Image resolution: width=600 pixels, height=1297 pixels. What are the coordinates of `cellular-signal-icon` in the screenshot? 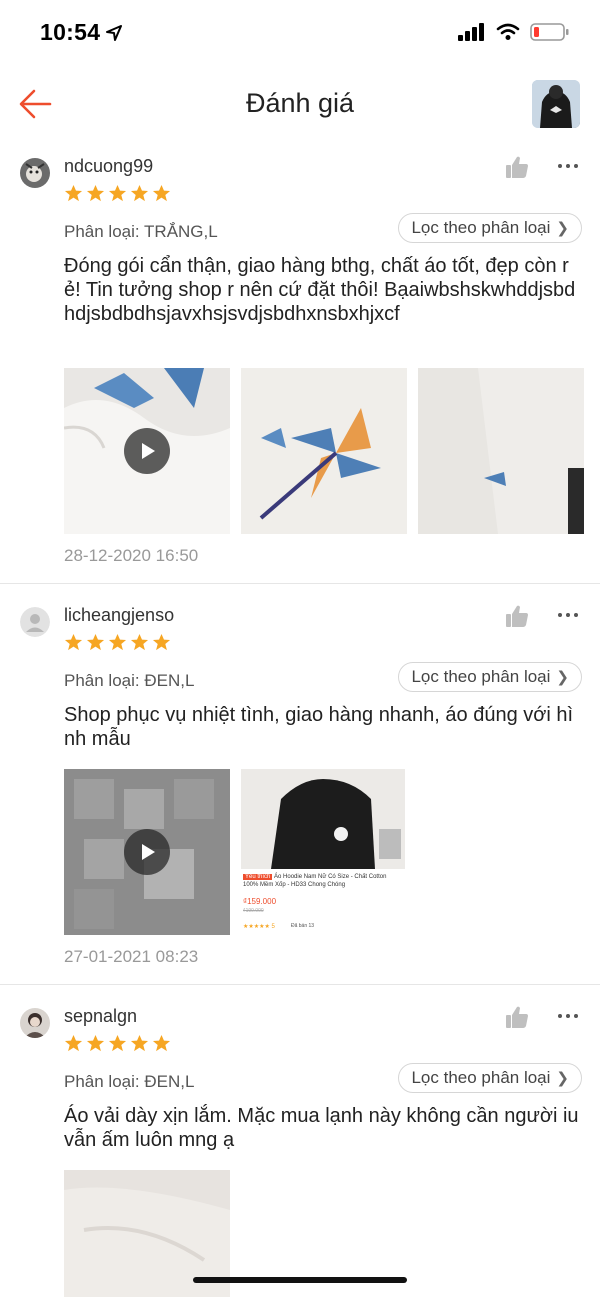 It's located at (471, 32).